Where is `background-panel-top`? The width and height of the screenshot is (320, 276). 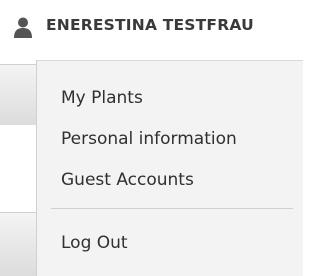 background-panel-top is located at coordinates (18, 94).